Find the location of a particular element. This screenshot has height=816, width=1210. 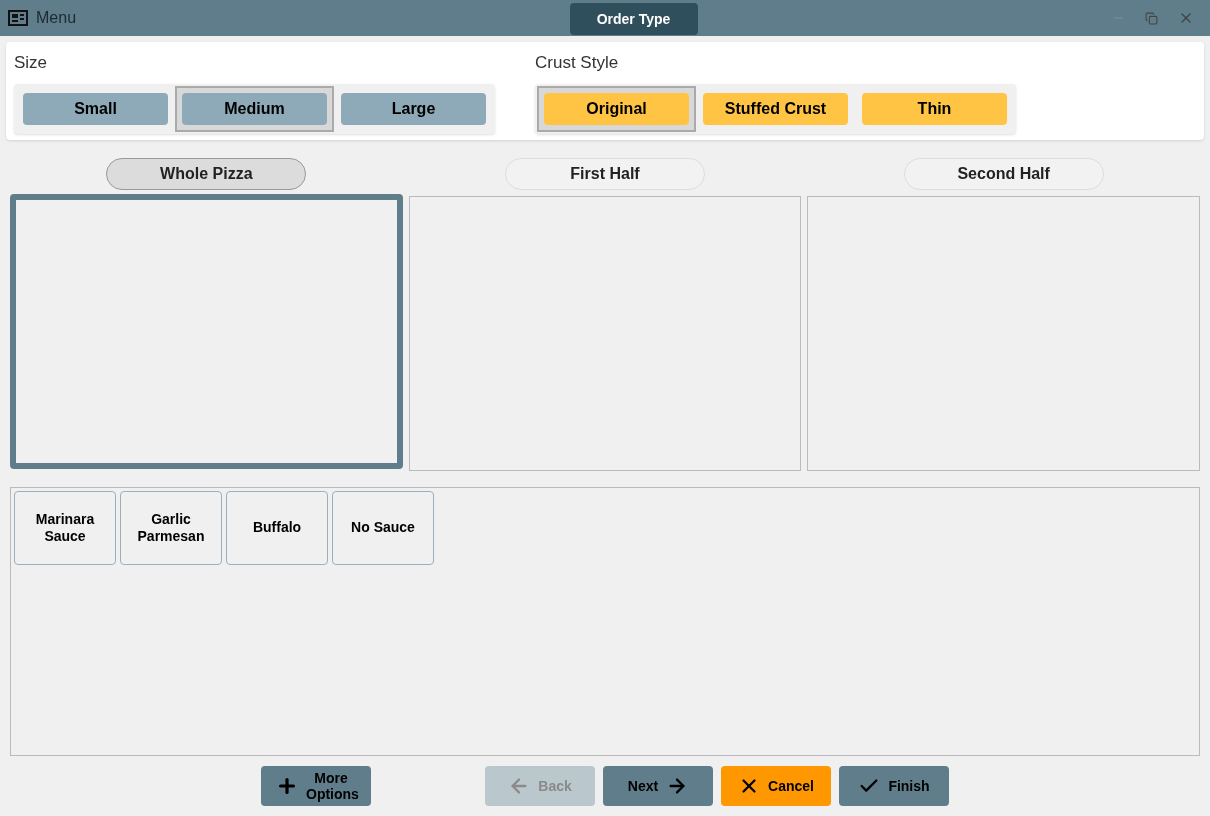

sauce-button: Marinara Sauce is located at coordinates (65, 527).